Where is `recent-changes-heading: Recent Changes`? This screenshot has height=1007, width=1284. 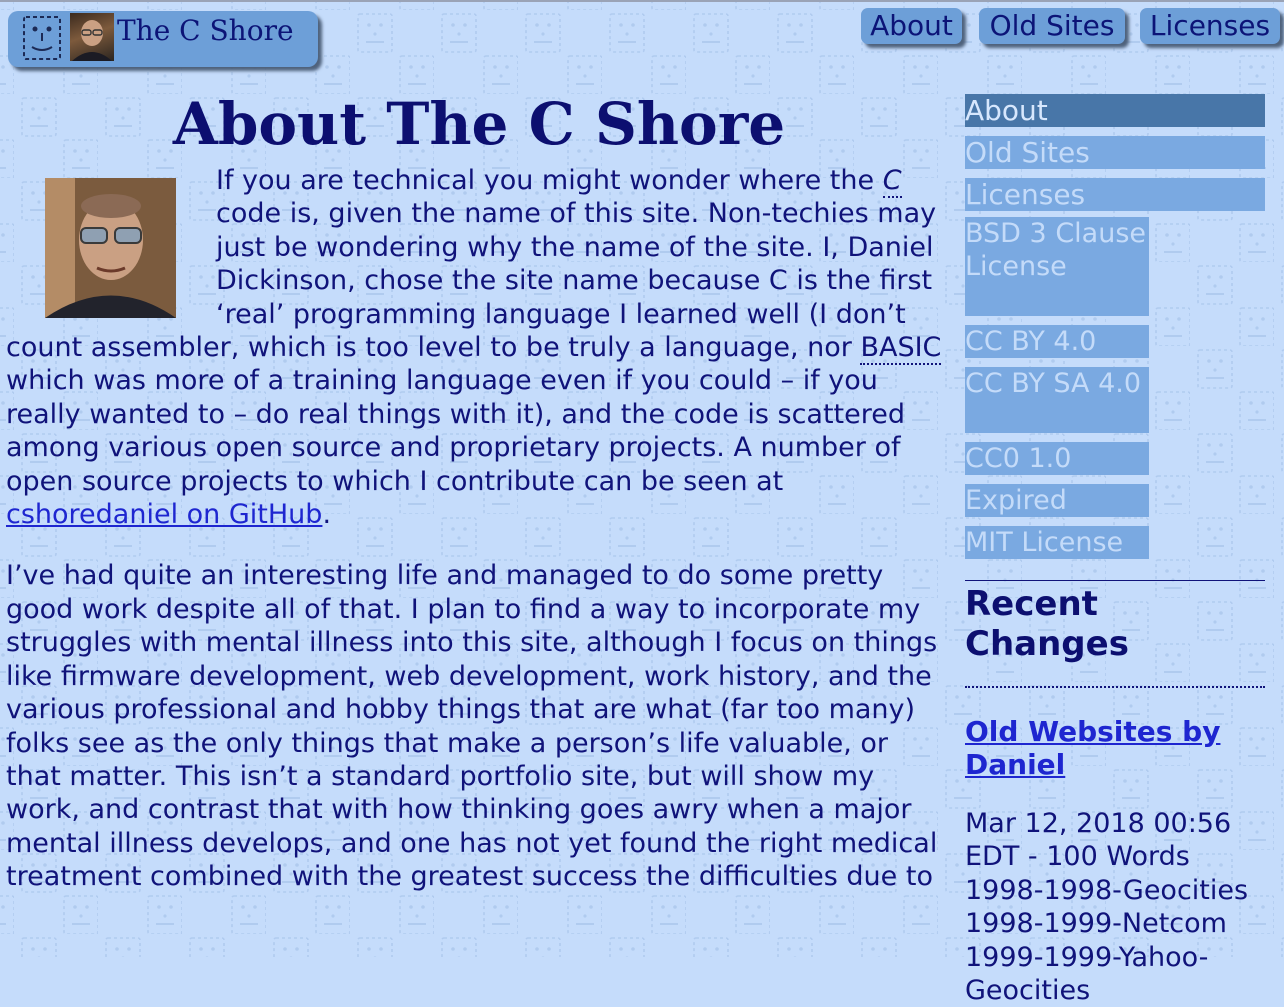 recent-changes-heading: Recent Changes is located at coordinates (1047, 624).